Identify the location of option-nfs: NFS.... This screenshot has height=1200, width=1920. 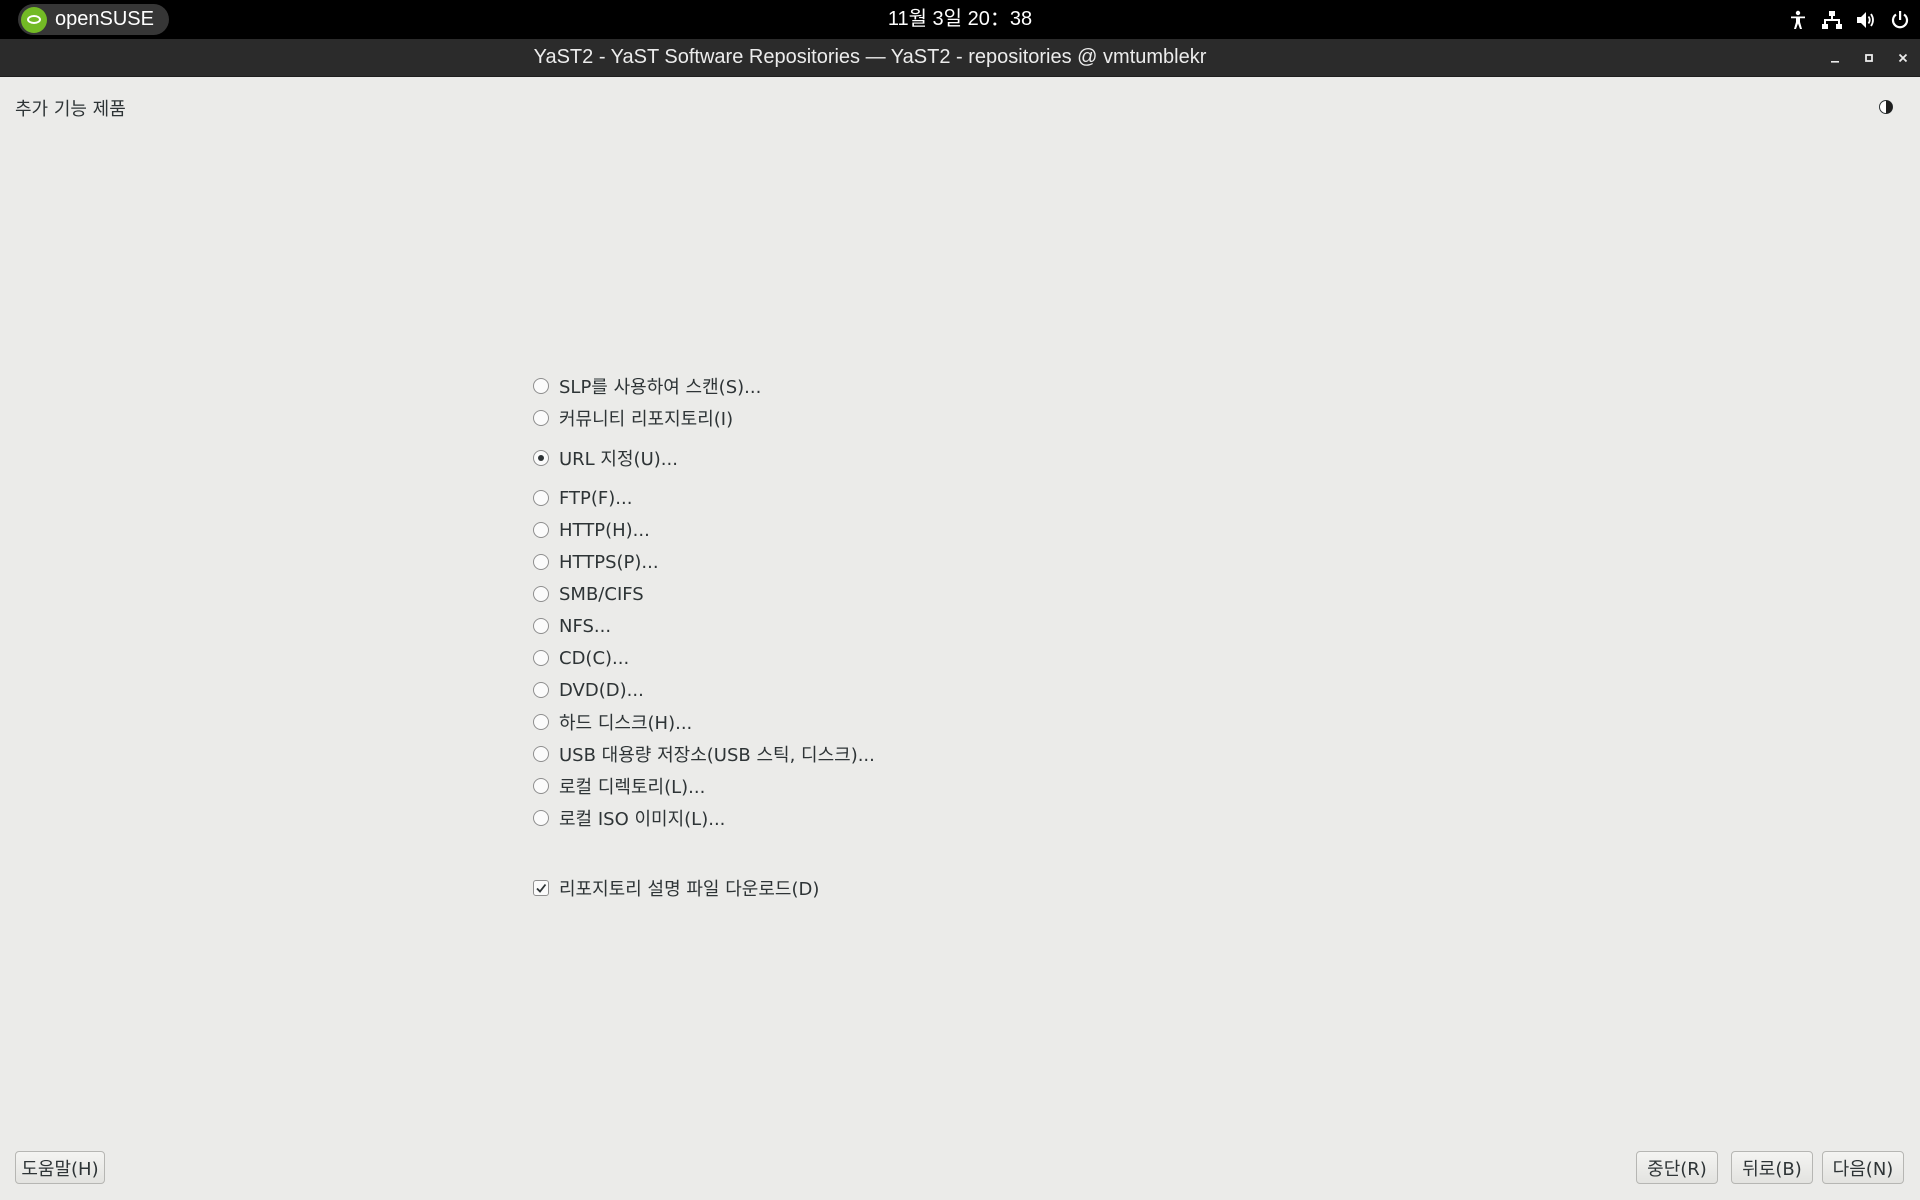
(572, 626).